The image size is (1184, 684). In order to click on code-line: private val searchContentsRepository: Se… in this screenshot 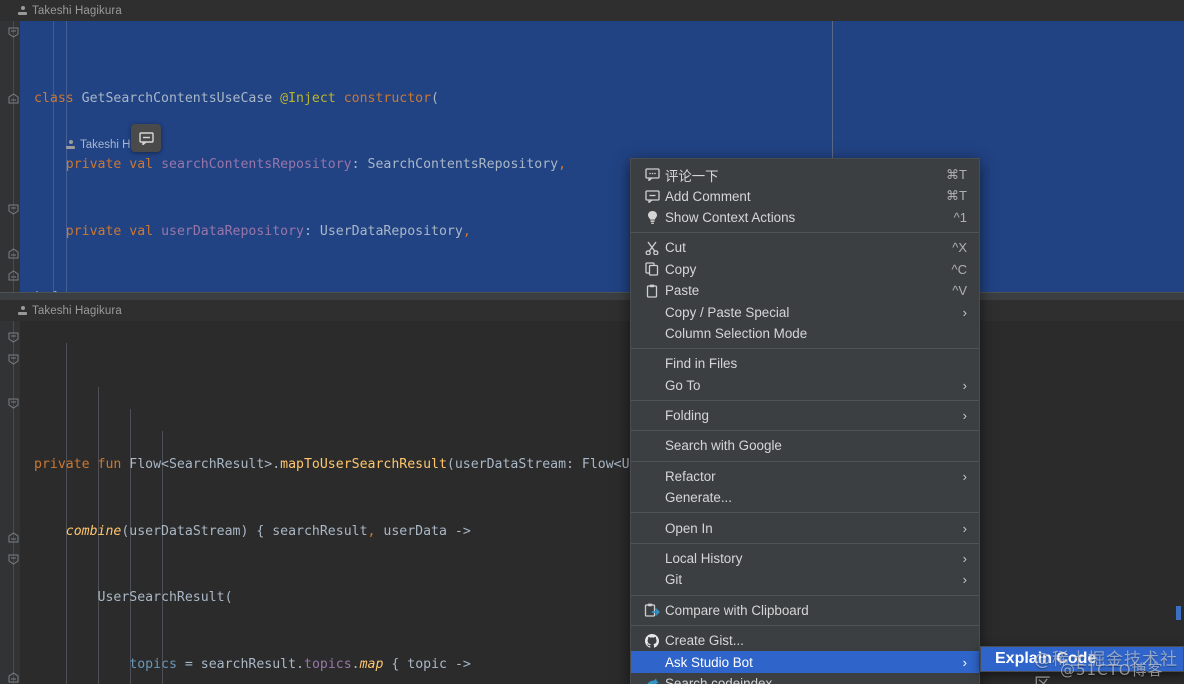, I will do `click(316, 165)`.